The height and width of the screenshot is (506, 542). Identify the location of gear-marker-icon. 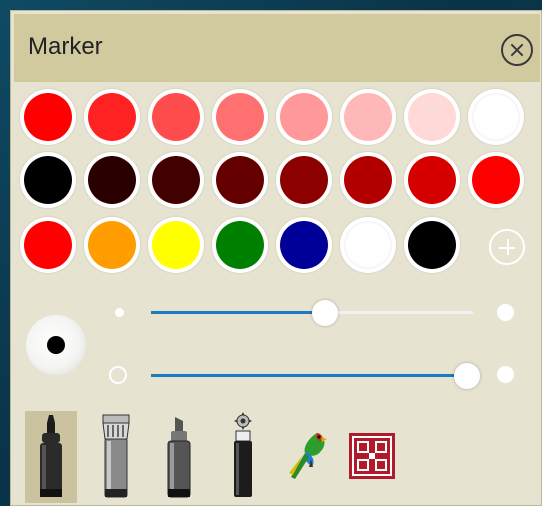
(243, 457).